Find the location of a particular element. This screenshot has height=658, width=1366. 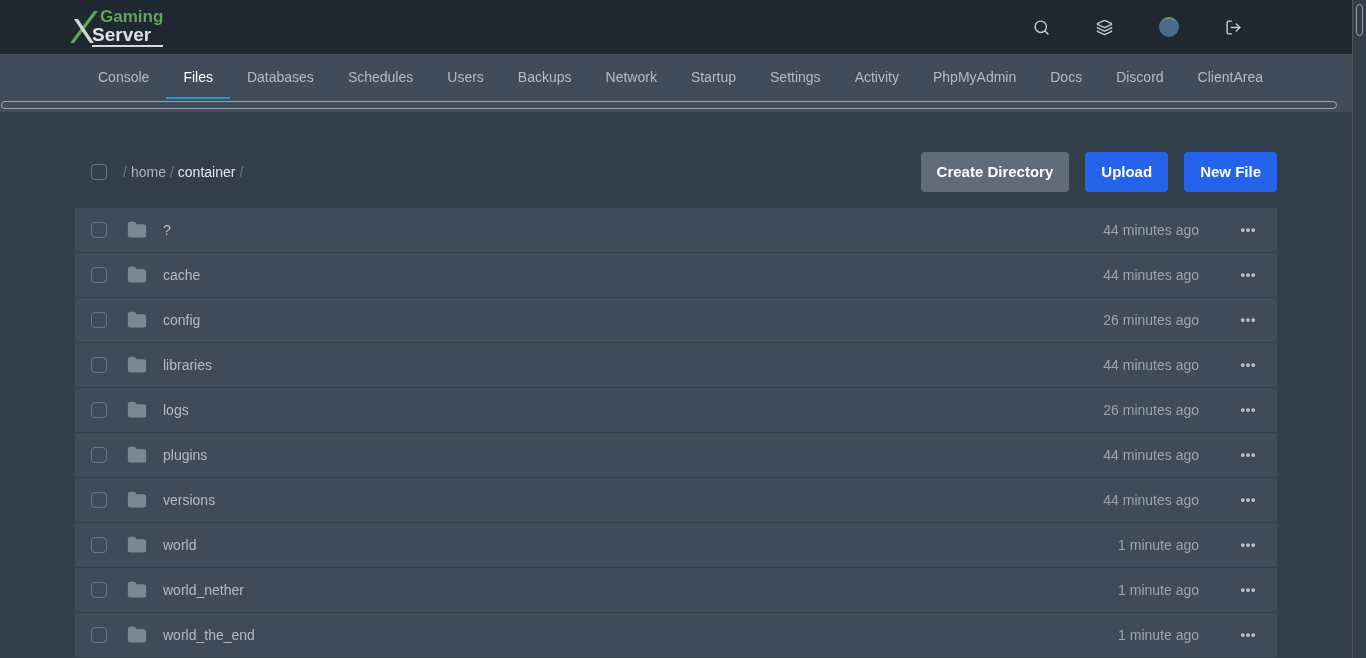

search-icon is located at coordinates (1041, 27).